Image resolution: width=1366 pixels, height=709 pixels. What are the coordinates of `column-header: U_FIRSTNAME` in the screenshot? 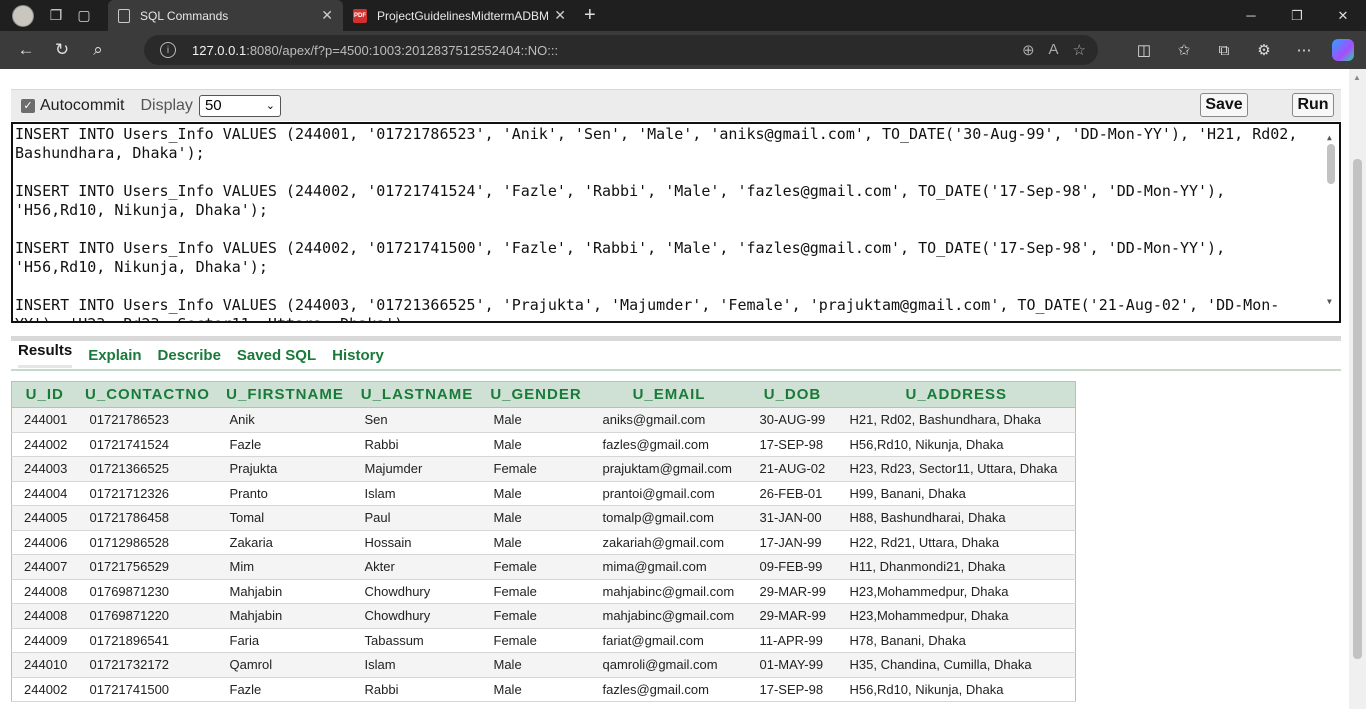 It's located at (285, 394).